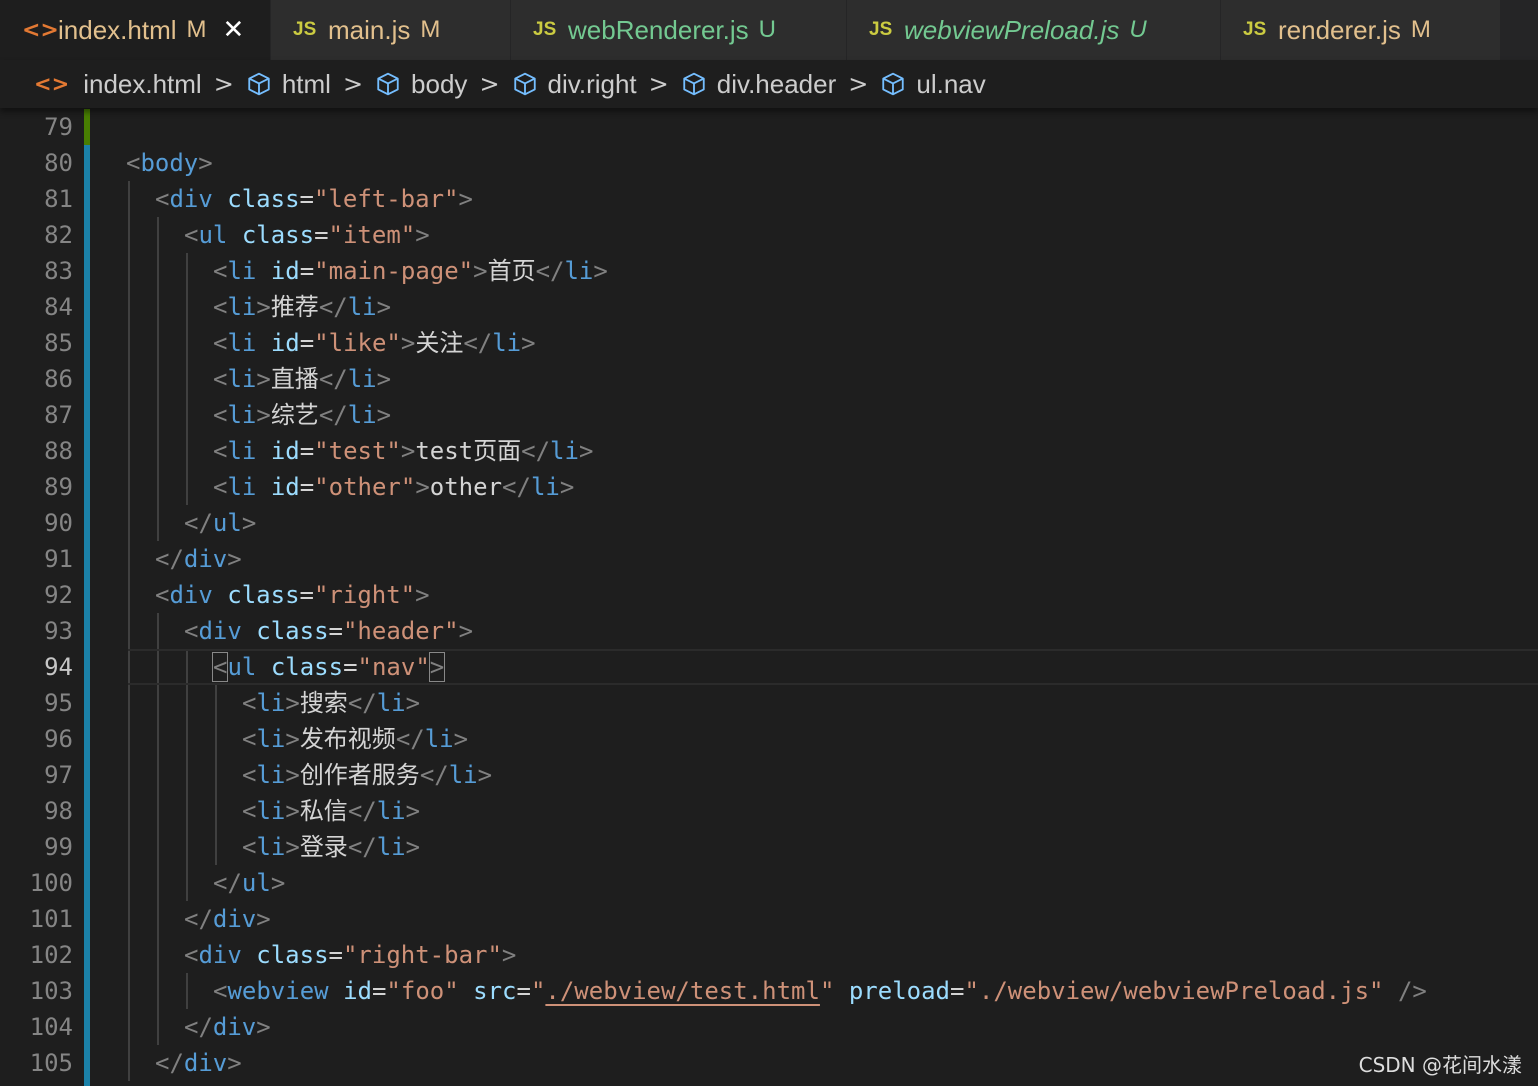  What do you see at coordinates (574, 84) in the screenshot?
I see `breadcrumb-item-div-right: div.right` at bounding box center [574, 84].